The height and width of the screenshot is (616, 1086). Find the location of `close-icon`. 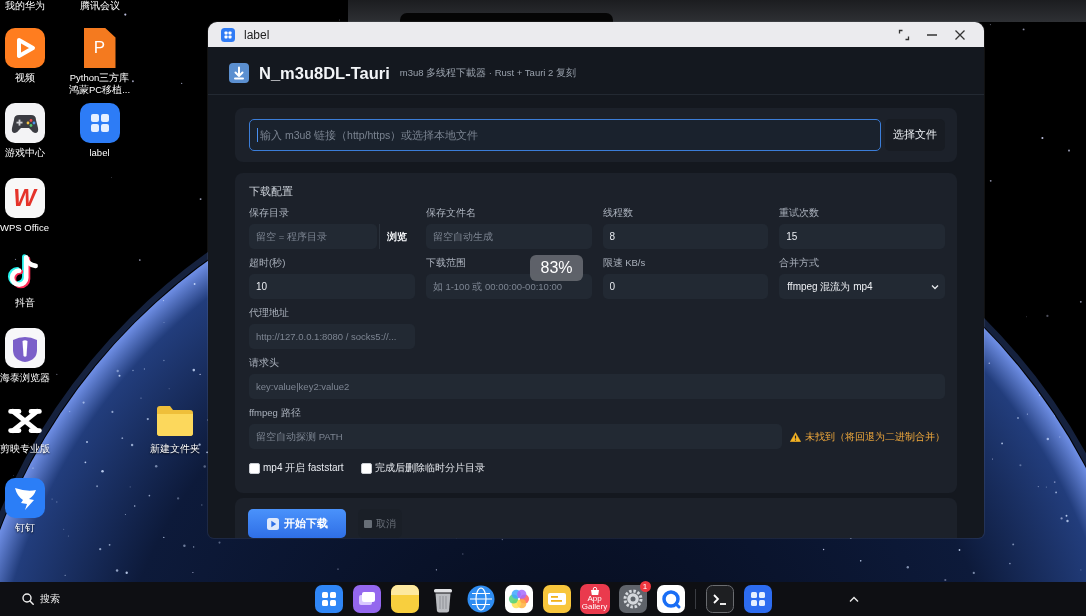

close-icon is located at coordinates (960, 34).